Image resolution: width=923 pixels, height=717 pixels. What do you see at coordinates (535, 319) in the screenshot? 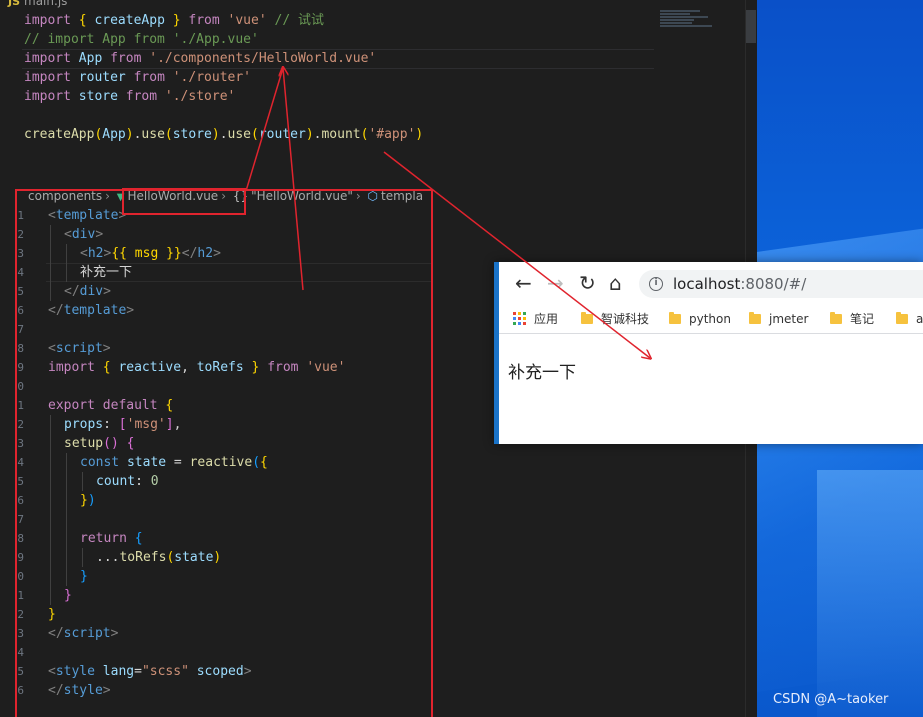
I see `bookmark-apps: 应用` at bounding box center [535, 319].